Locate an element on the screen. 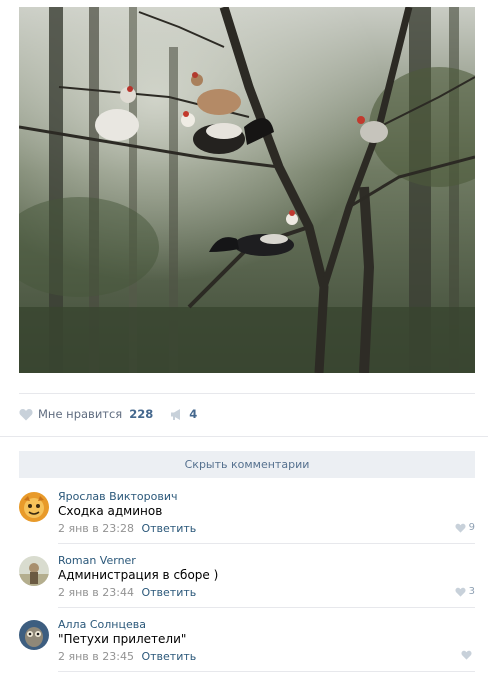 The height and width of the screenshot is (676, 488). comment-like-button: 3 is located at coordinates (465, 591).